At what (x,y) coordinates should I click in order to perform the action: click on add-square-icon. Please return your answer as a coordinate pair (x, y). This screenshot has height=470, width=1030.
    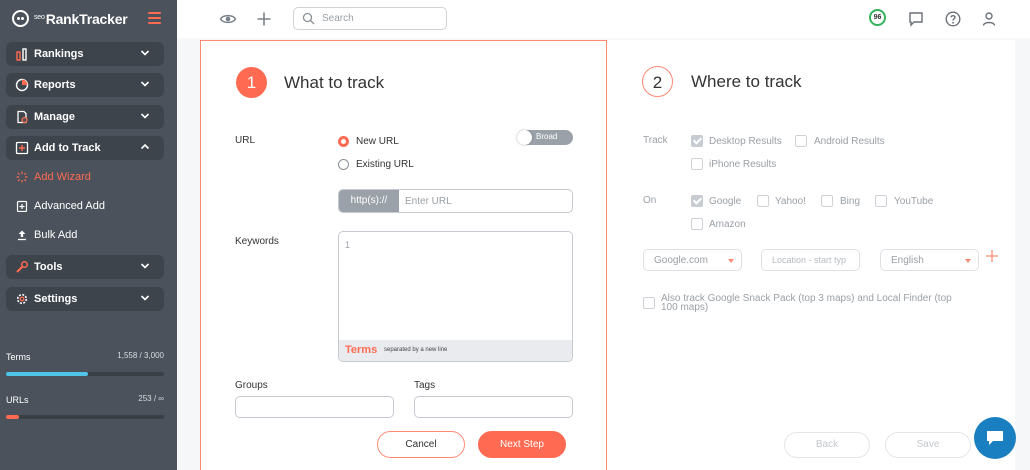
    Looking at the image, I should click on (22, 148).